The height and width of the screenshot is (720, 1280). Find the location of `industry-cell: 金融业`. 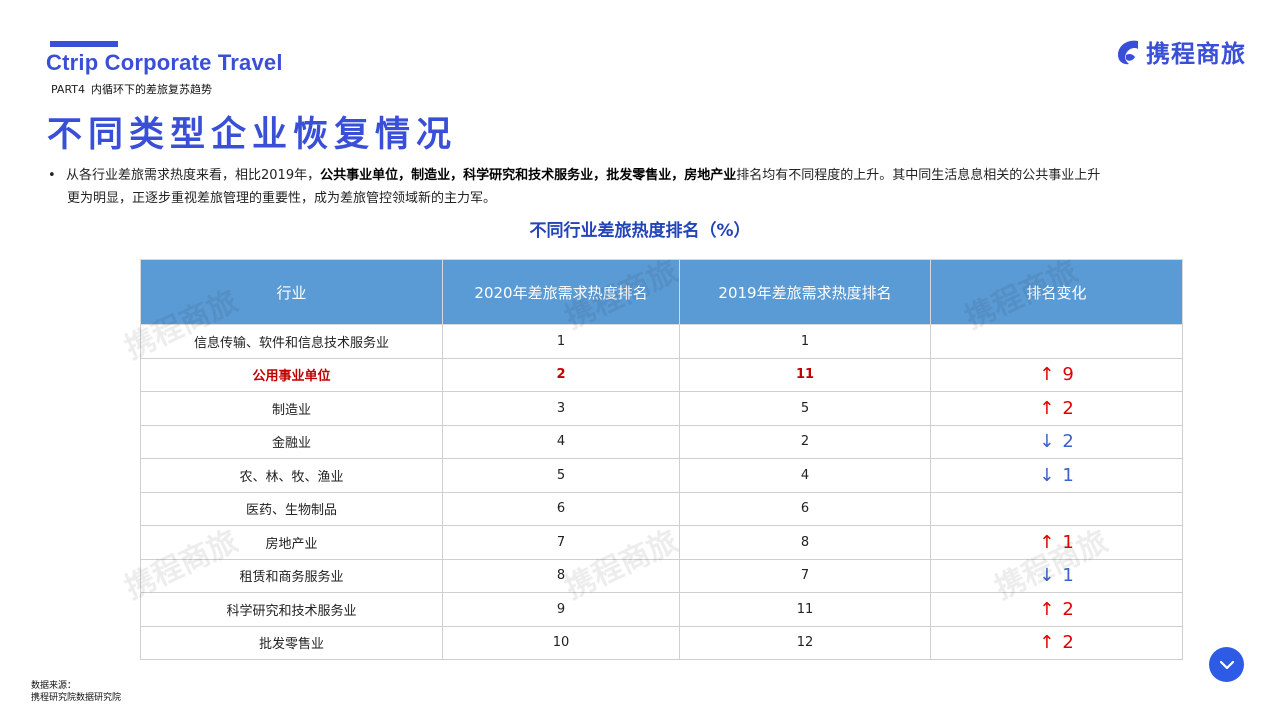

industry-cell: 金融业 is located at coordinates (291, 441).